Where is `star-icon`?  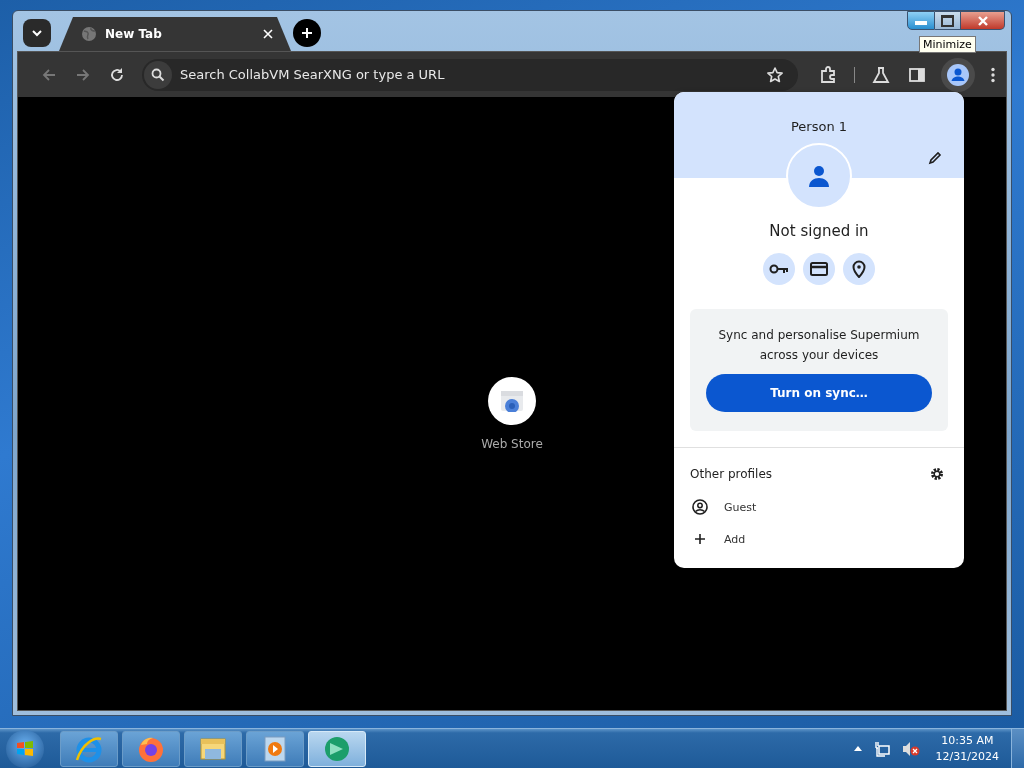
star-icon is located at coordinates (775, 74).